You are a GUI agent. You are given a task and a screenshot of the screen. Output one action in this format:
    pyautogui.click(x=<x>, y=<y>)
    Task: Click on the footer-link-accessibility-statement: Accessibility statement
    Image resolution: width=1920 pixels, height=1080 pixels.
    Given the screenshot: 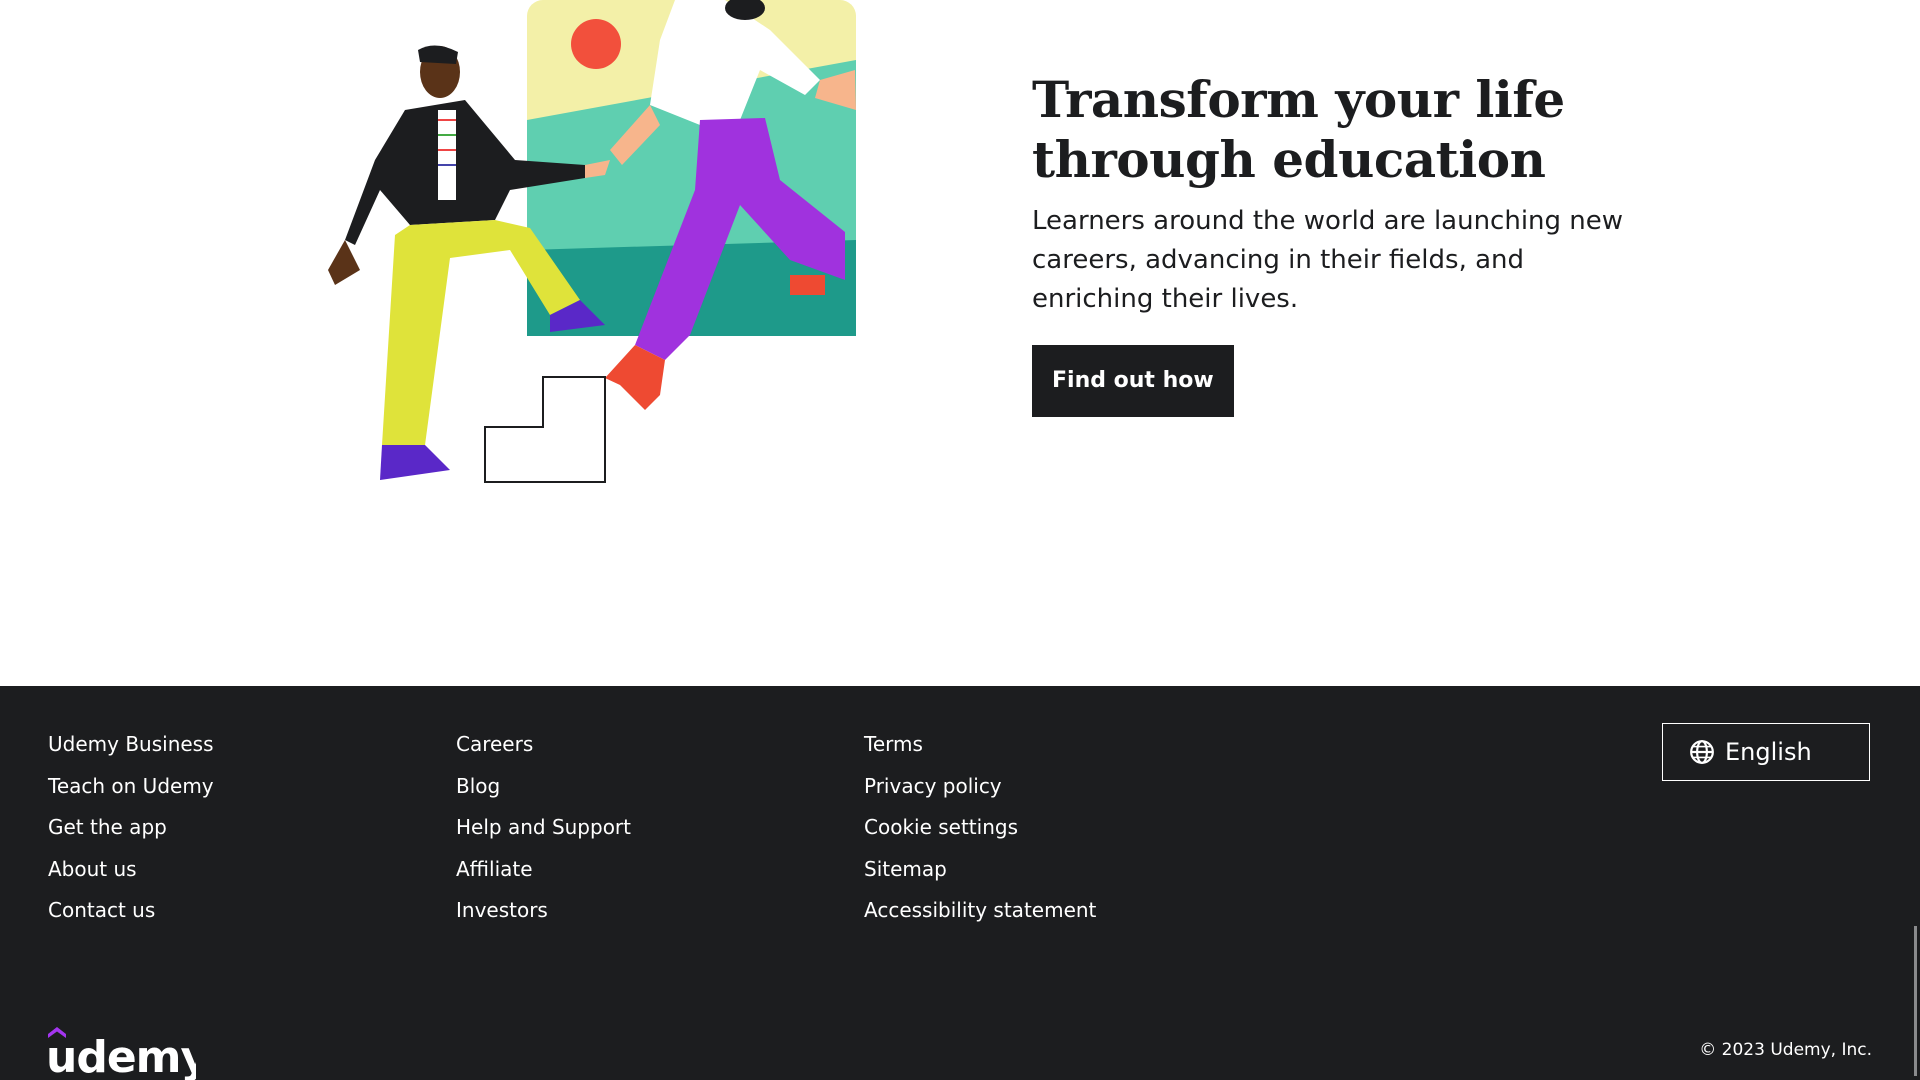 What is the action you would take?
    pyautogui.click(x=980, y=917)
    